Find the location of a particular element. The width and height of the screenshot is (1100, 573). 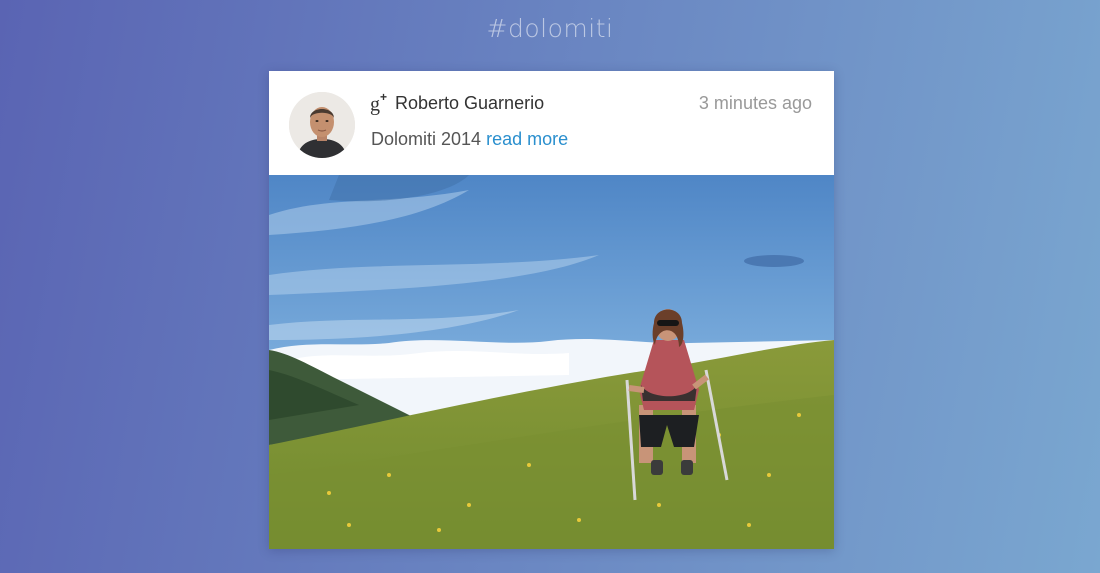

read-more-link: read more is located at coordinates (527, 139).